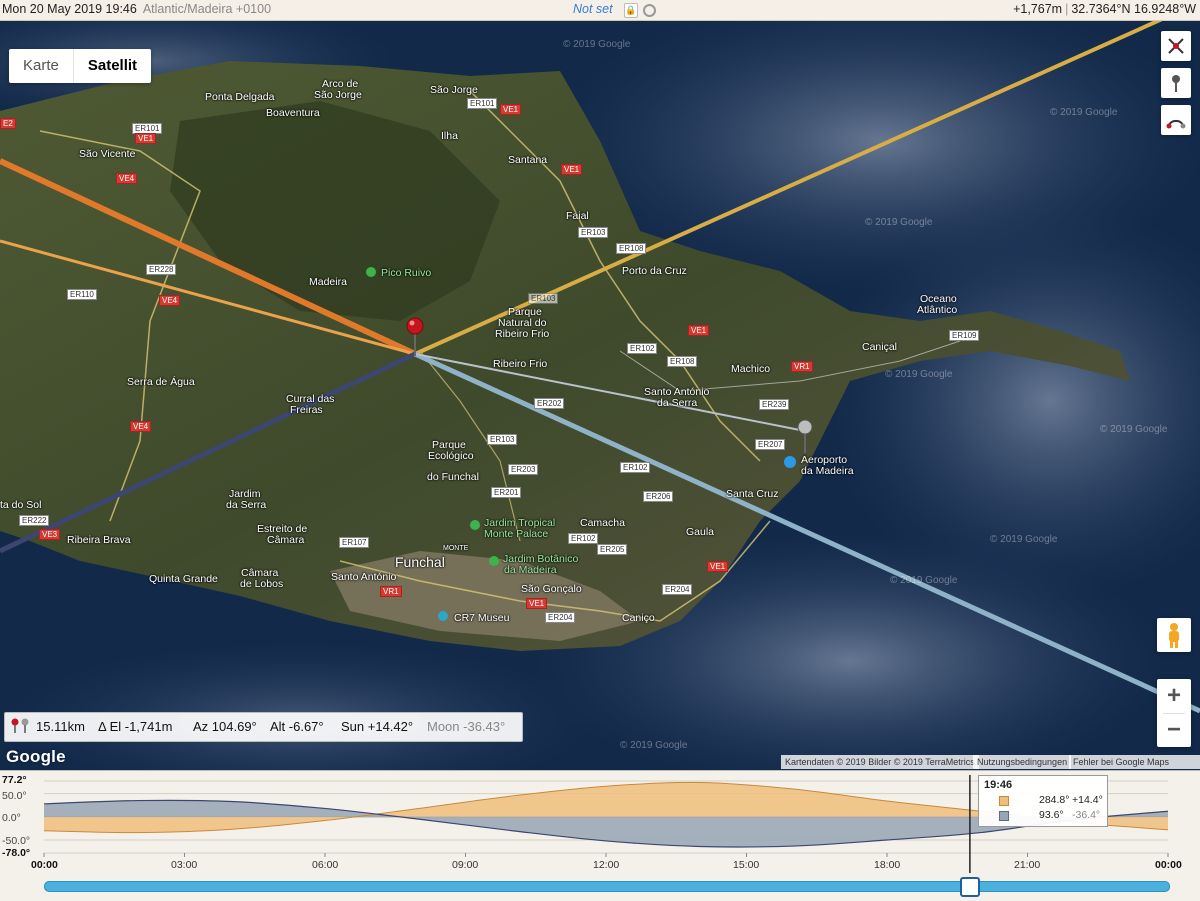 This screenshot has height=901, width=1200. I want to click on fullscreen-button, so click(1176, 46).